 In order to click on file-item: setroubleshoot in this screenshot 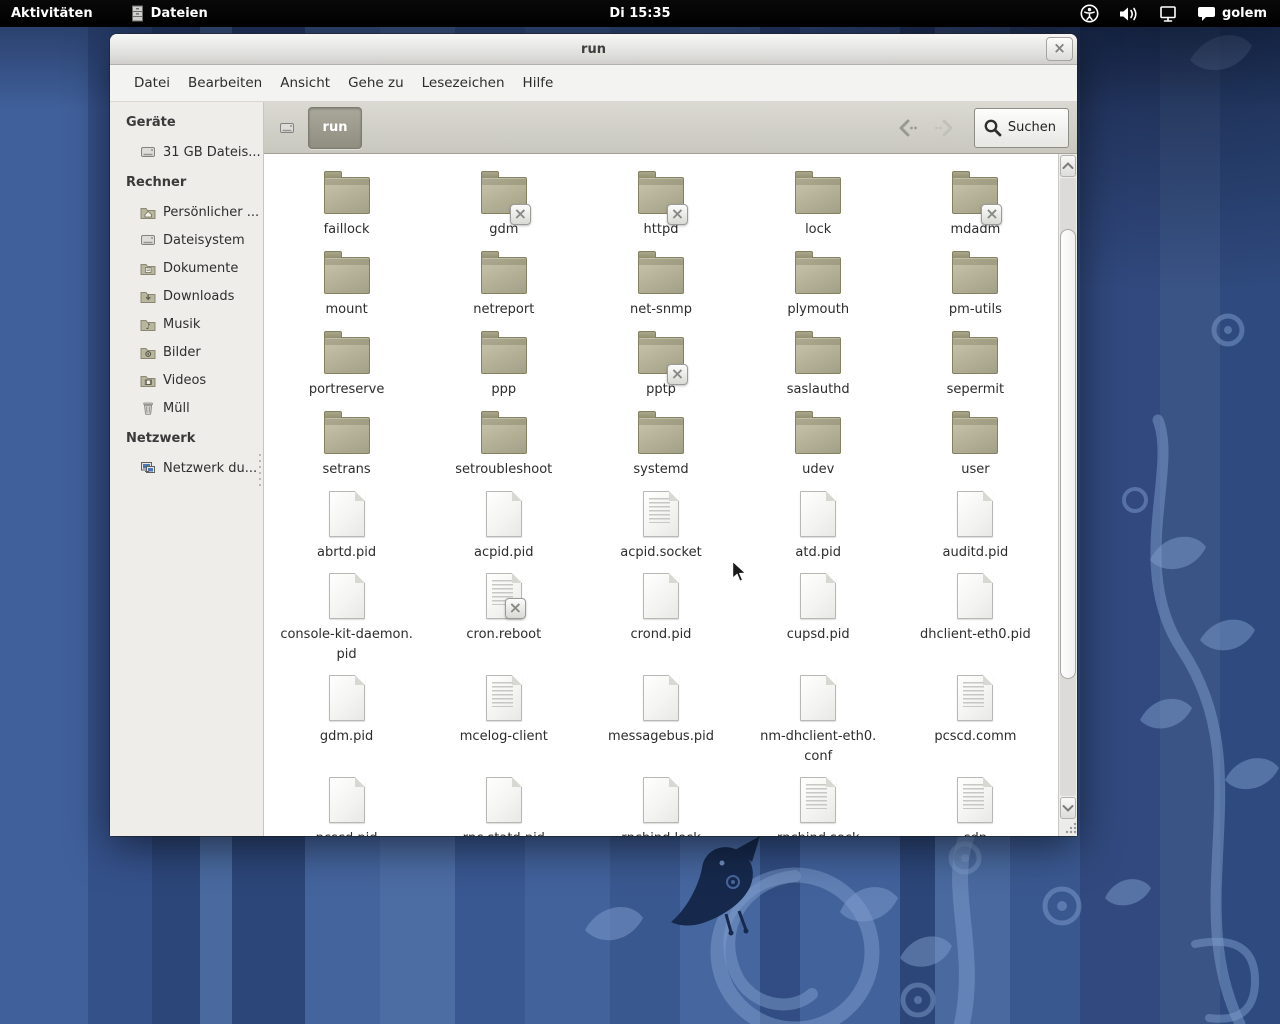, I will do `click(503, 450)`.